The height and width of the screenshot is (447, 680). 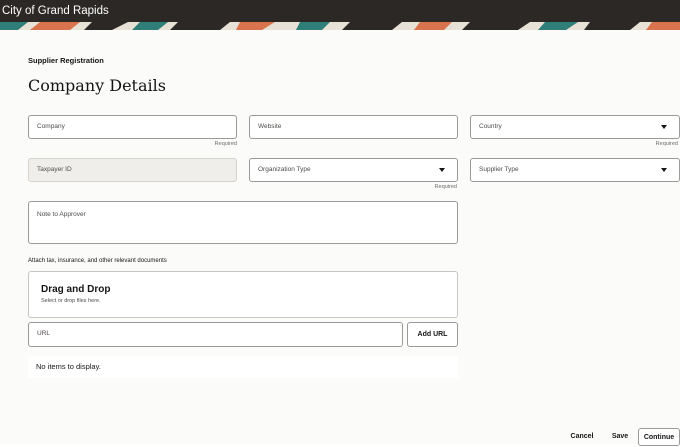 What do you see at coordinates (55, 11) in the screenshot?
I see `app-title: City of Grand Rapids` at bounding box center [55, 11].